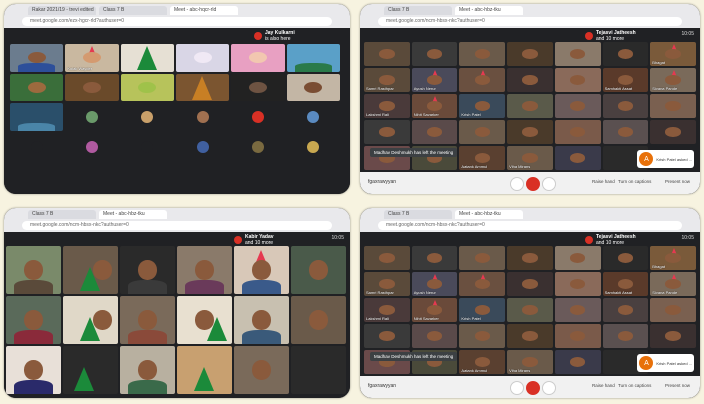 This screenshot has width=704, height=404. What do you see at coordinates (549, 184) in the screenshot?
I see `camera-button` at bounding box center [549, 184].